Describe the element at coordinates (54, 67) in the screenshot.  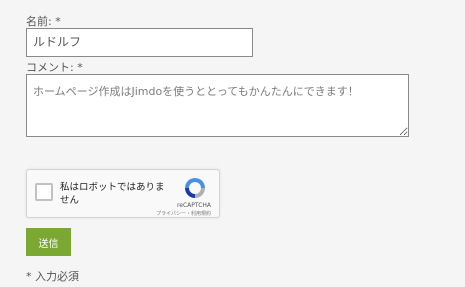
I see `comment-label: コメント: *` at that location.